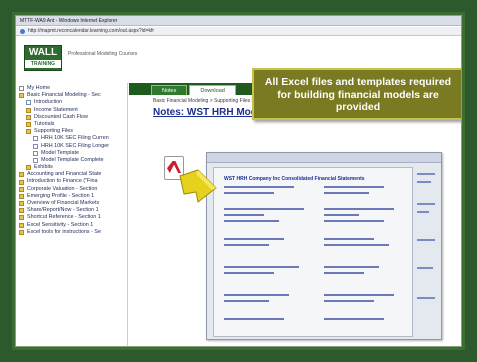 The image size is (477, 362). I want to click on tab-download: Download, so click(212, 90).